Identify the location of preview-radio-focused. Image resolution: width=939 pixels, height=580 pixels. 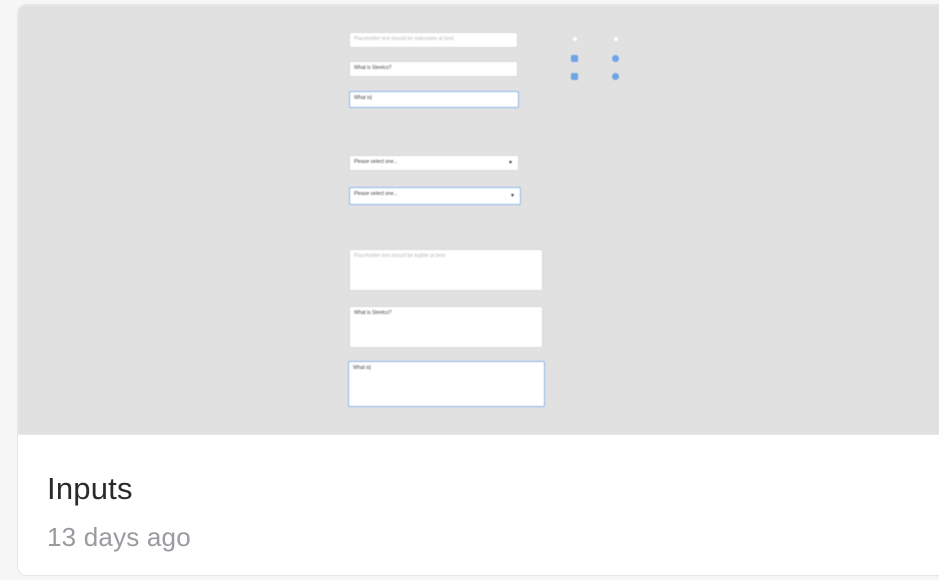
(615, 76).